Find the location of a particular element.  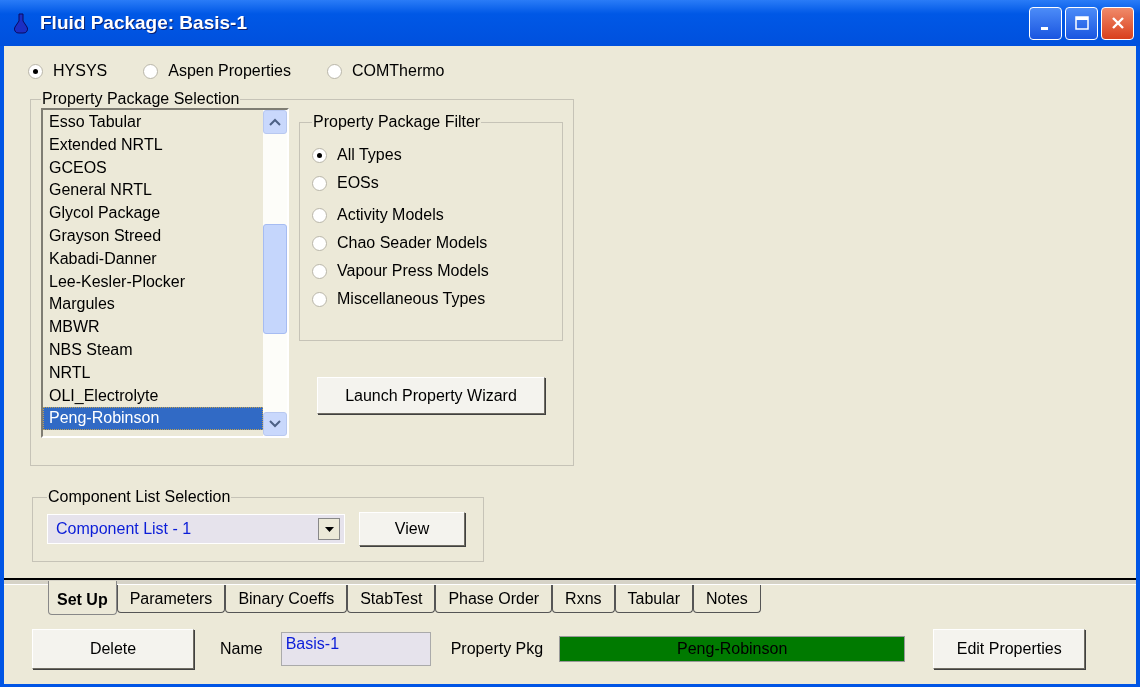

engine-radio: COMThermo is located at coordinates (386, 71).